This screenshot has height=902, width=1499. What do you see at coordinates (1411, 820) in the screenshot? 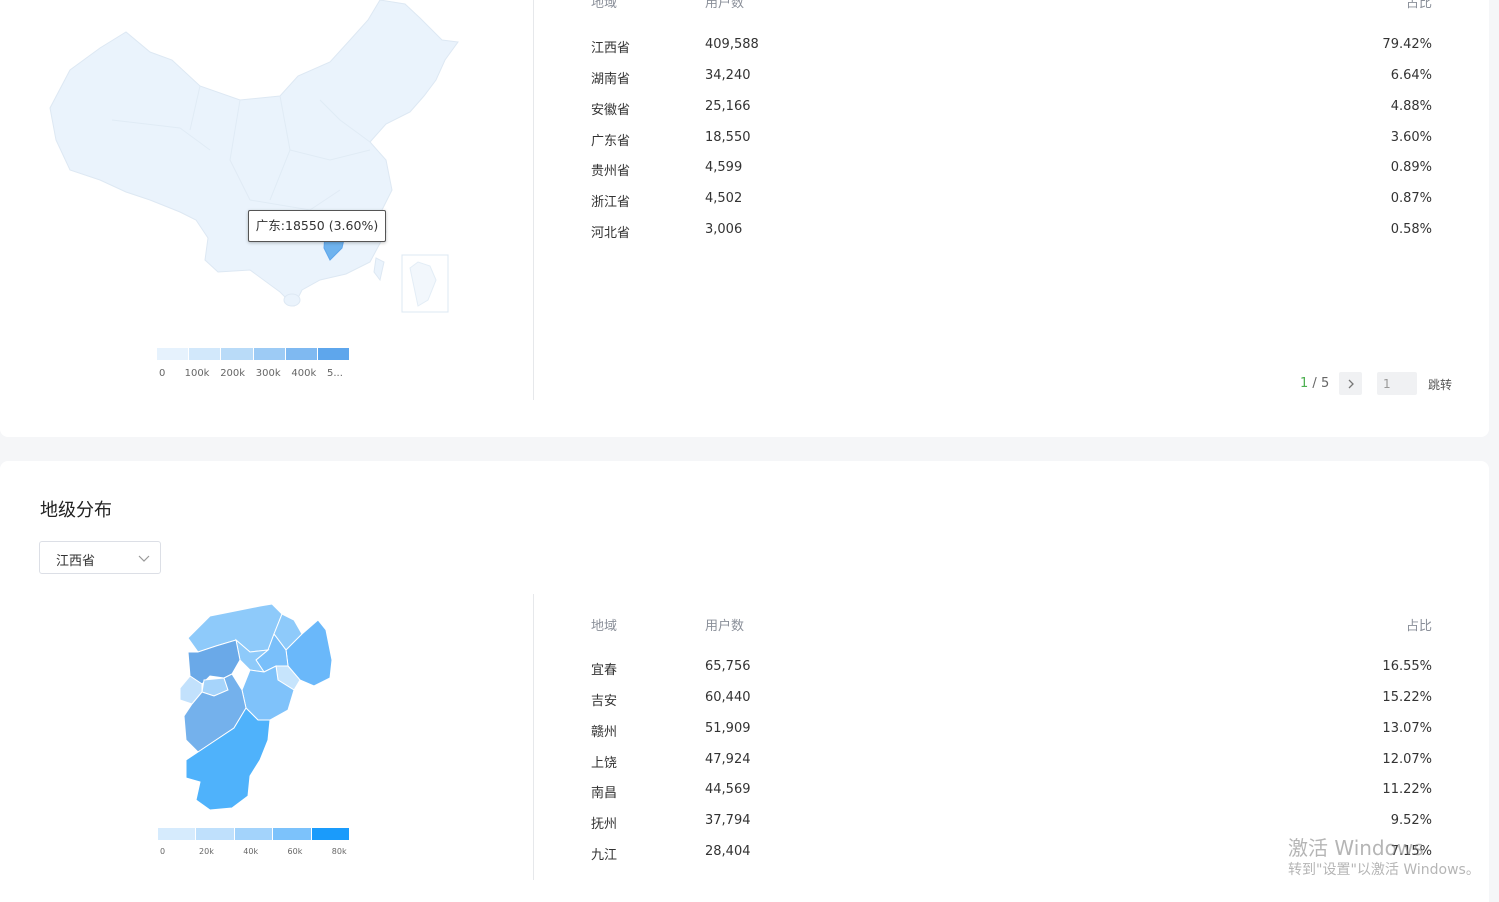
I see `share-cell: 9.52%` at bounding box center [1411, 820].